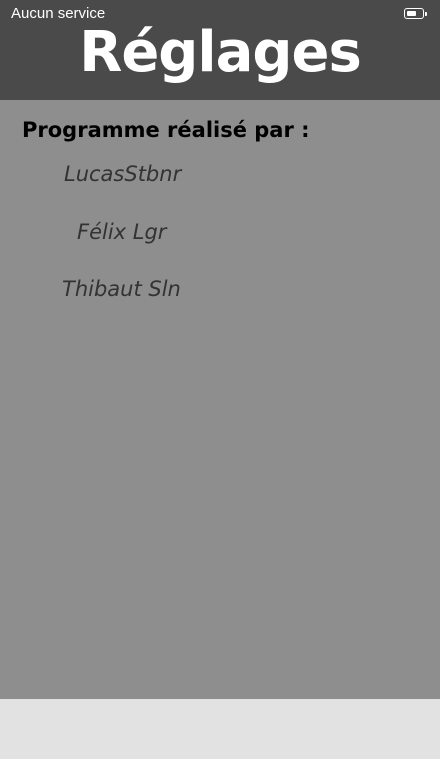  What do you see at coordinates (411, 13) in the screenshot?
I see `battery-level` at bounding box center [411, 13].